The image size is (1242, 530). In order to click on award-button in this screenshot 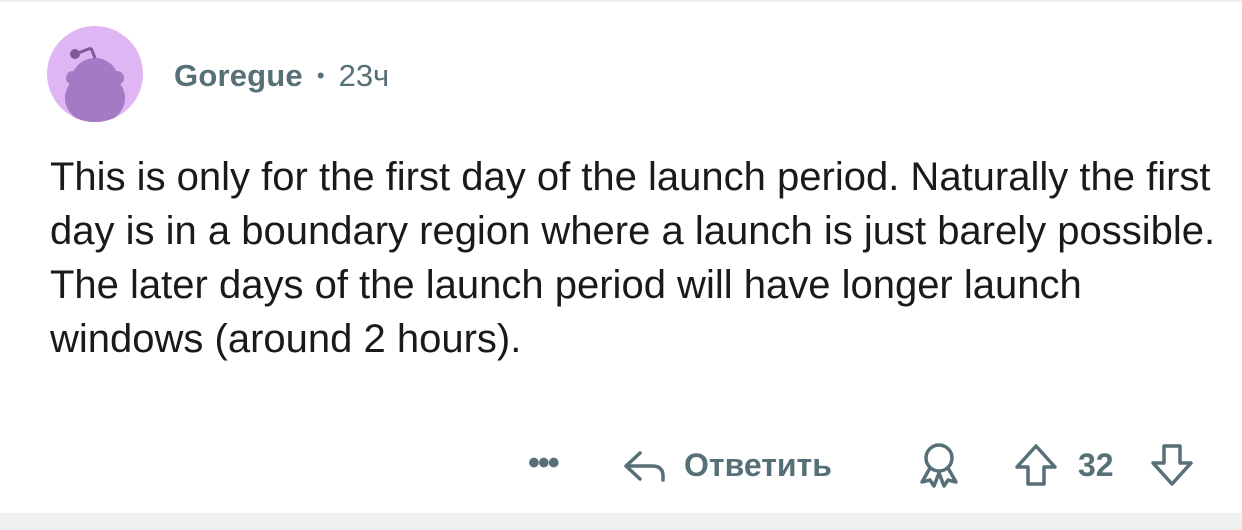, I will do `click(939, 465)`.